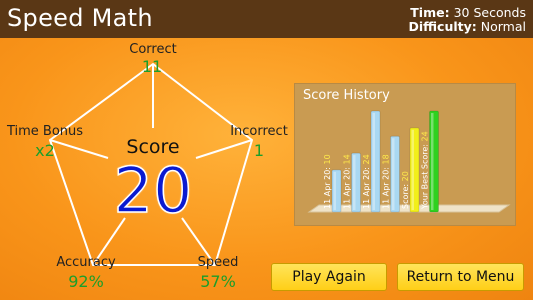  Describe the element at coordinates (327, 181) in the screenshot. I see `history-bar-label: 11 Apr 20: 10` at that location.